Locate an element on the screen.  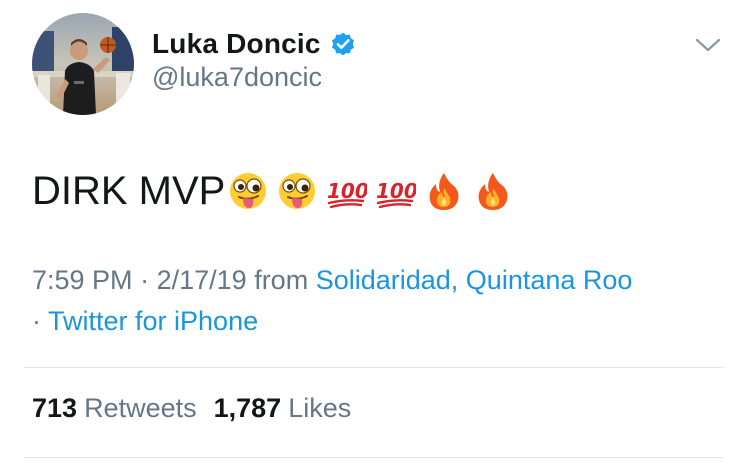
display-name: Luka Doncic is located at coordinates (236, 44).